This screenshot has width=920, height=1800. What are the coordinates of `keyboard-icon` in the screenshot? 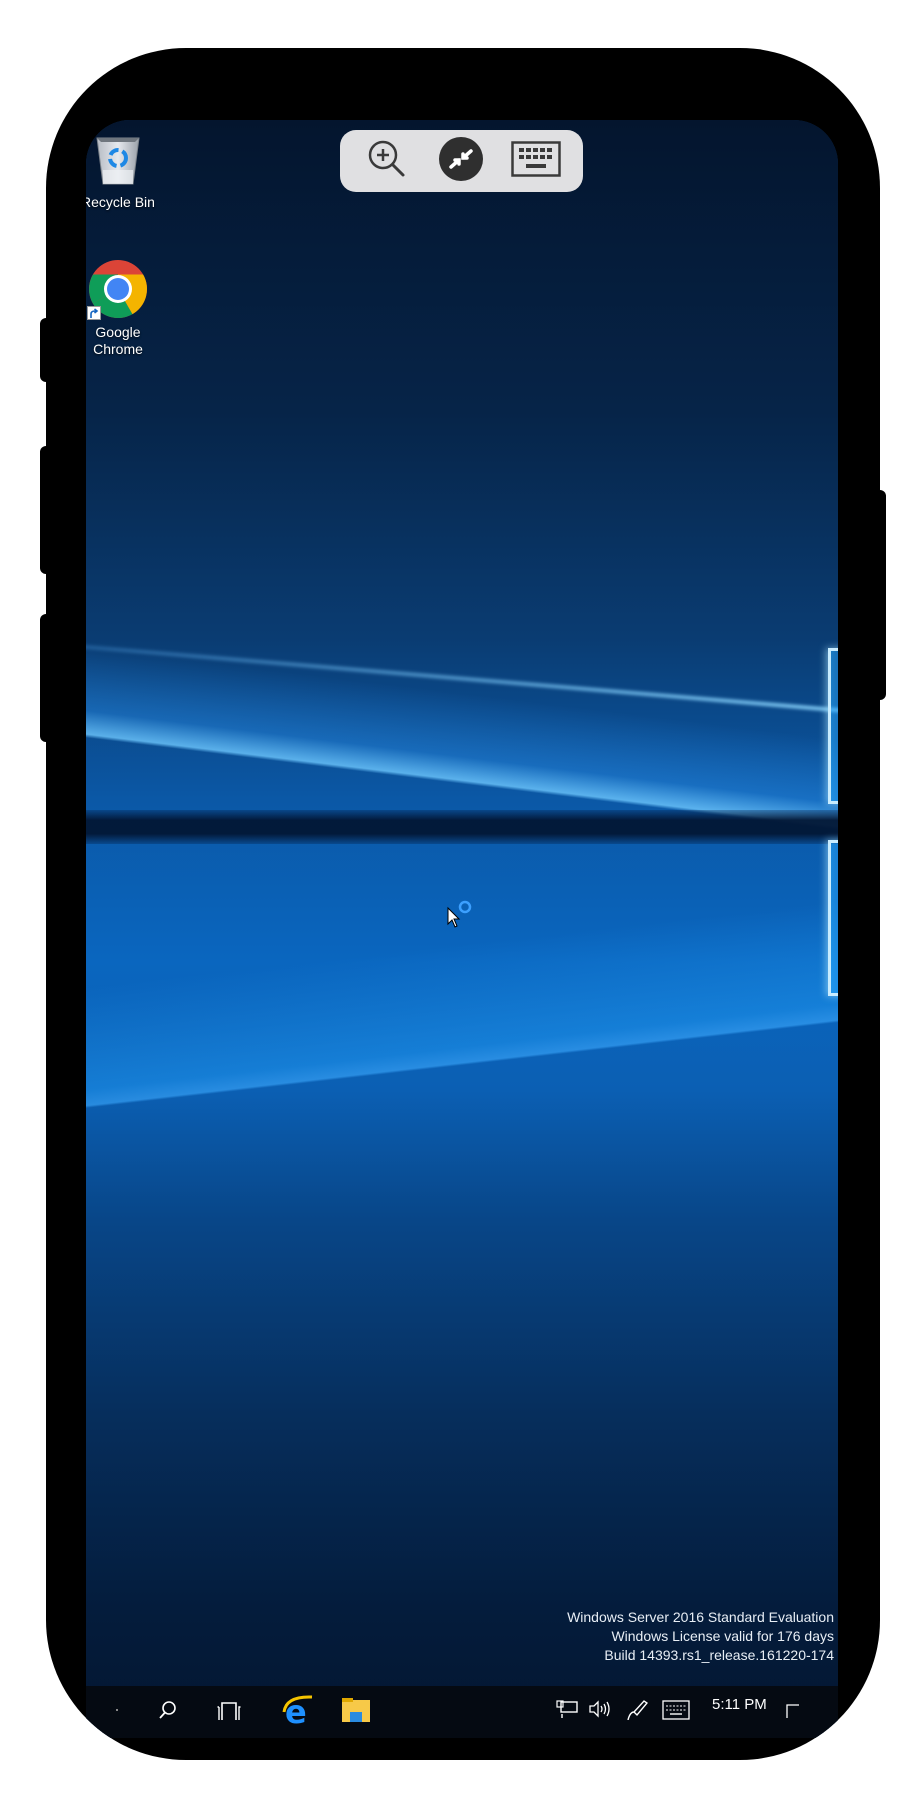 It's located at (536, 161).